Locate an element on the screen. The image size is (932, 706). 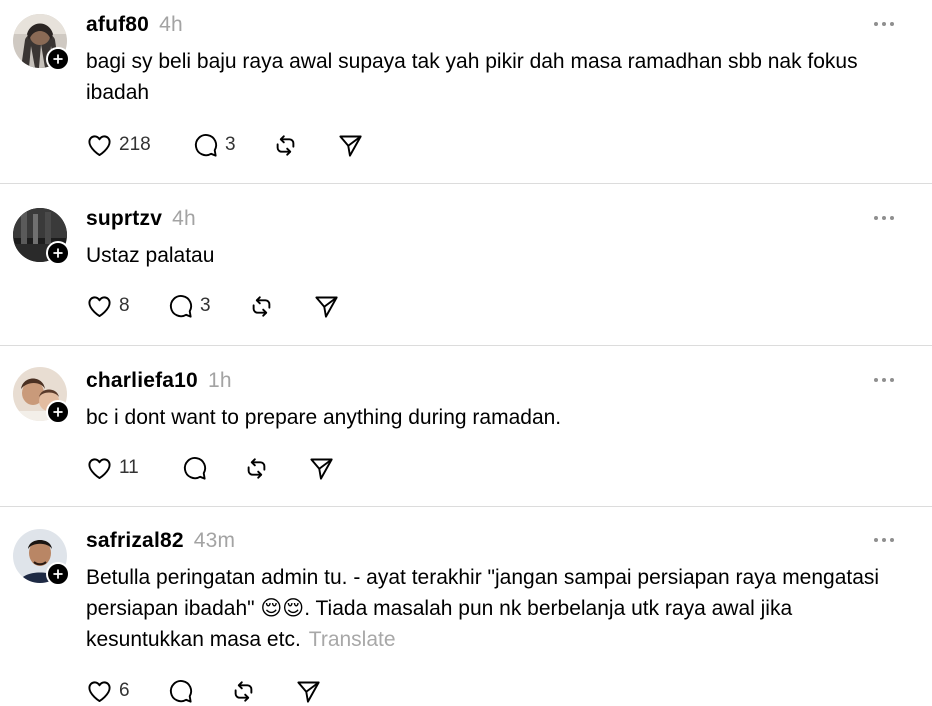
like-button: 6 is located at coordinates (108, 691).